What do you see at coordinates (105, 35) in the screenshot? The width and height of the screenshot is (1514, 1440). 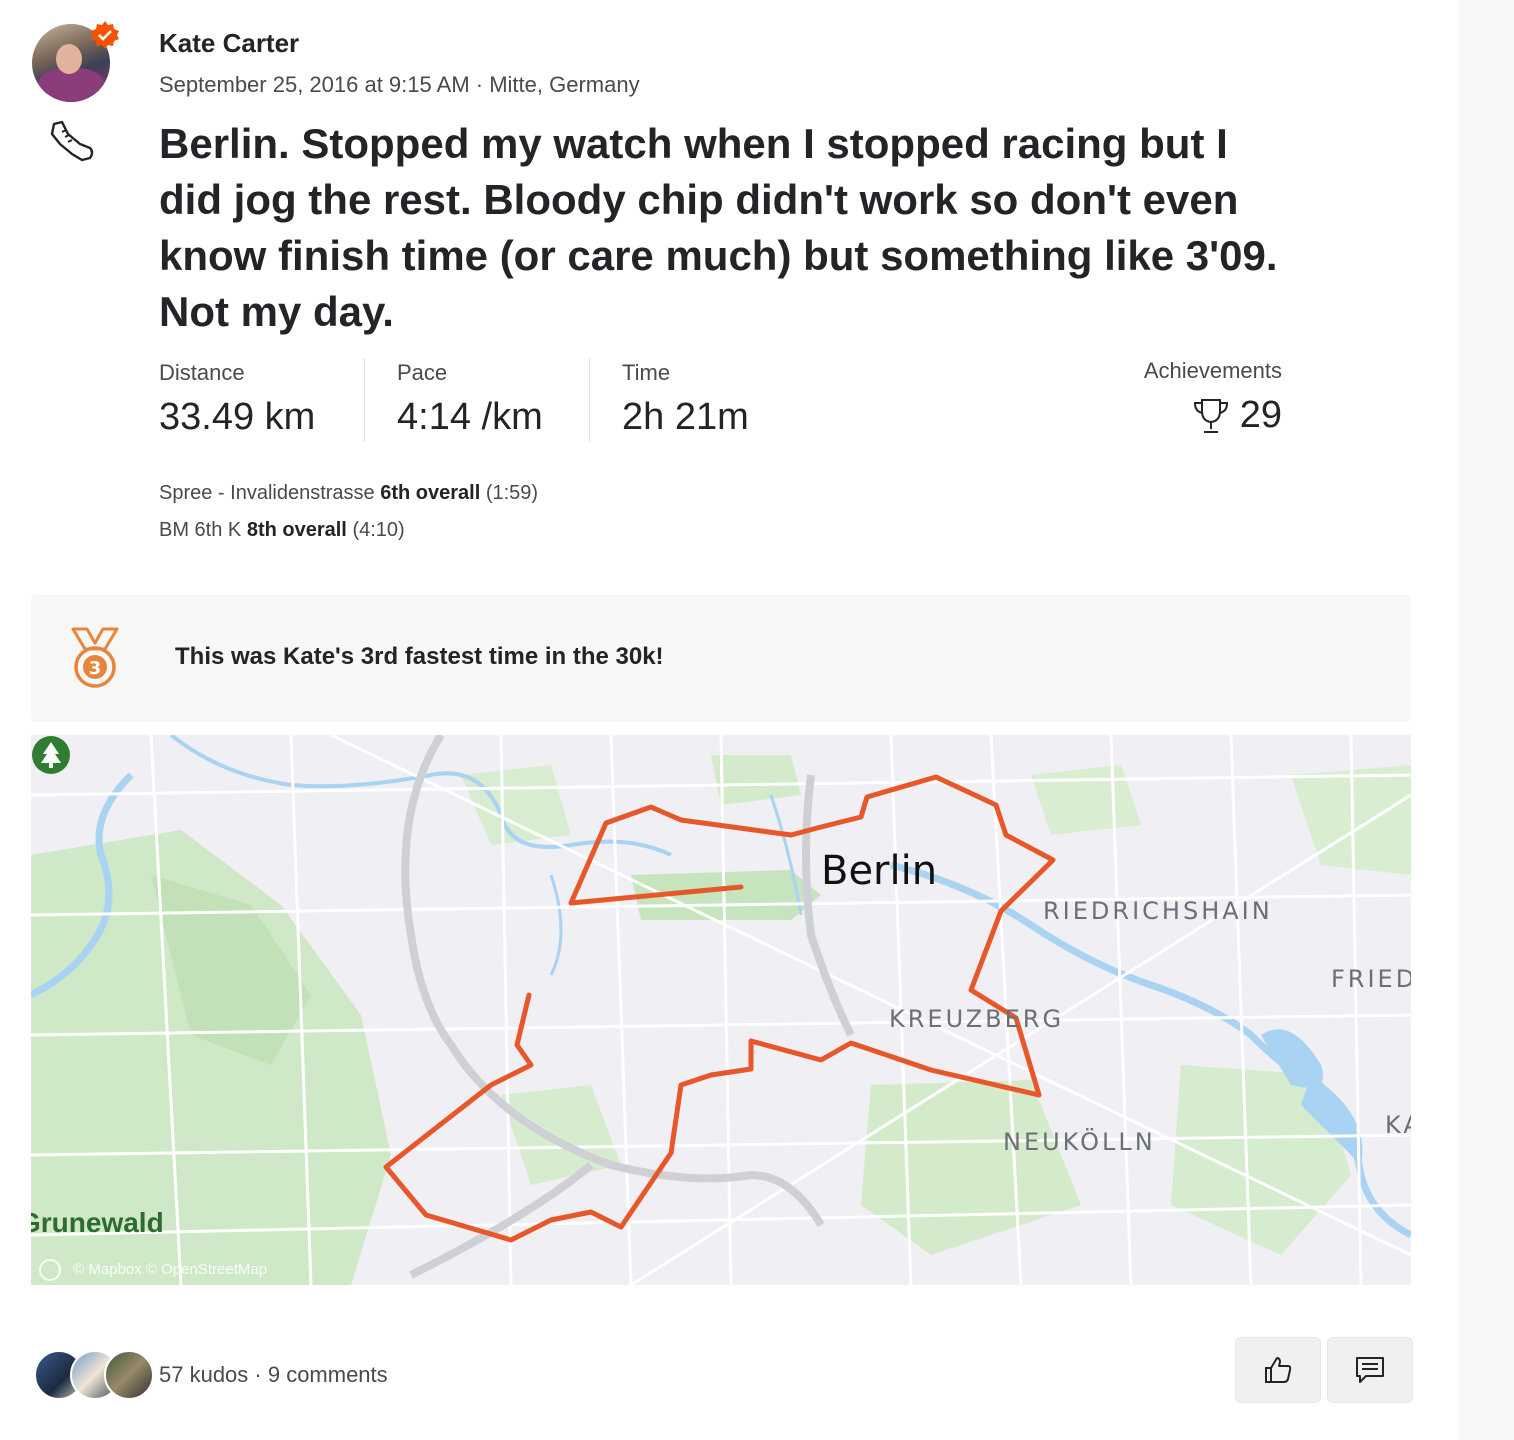 I see `verified-badge-icon` at bounding box center [105, 35].